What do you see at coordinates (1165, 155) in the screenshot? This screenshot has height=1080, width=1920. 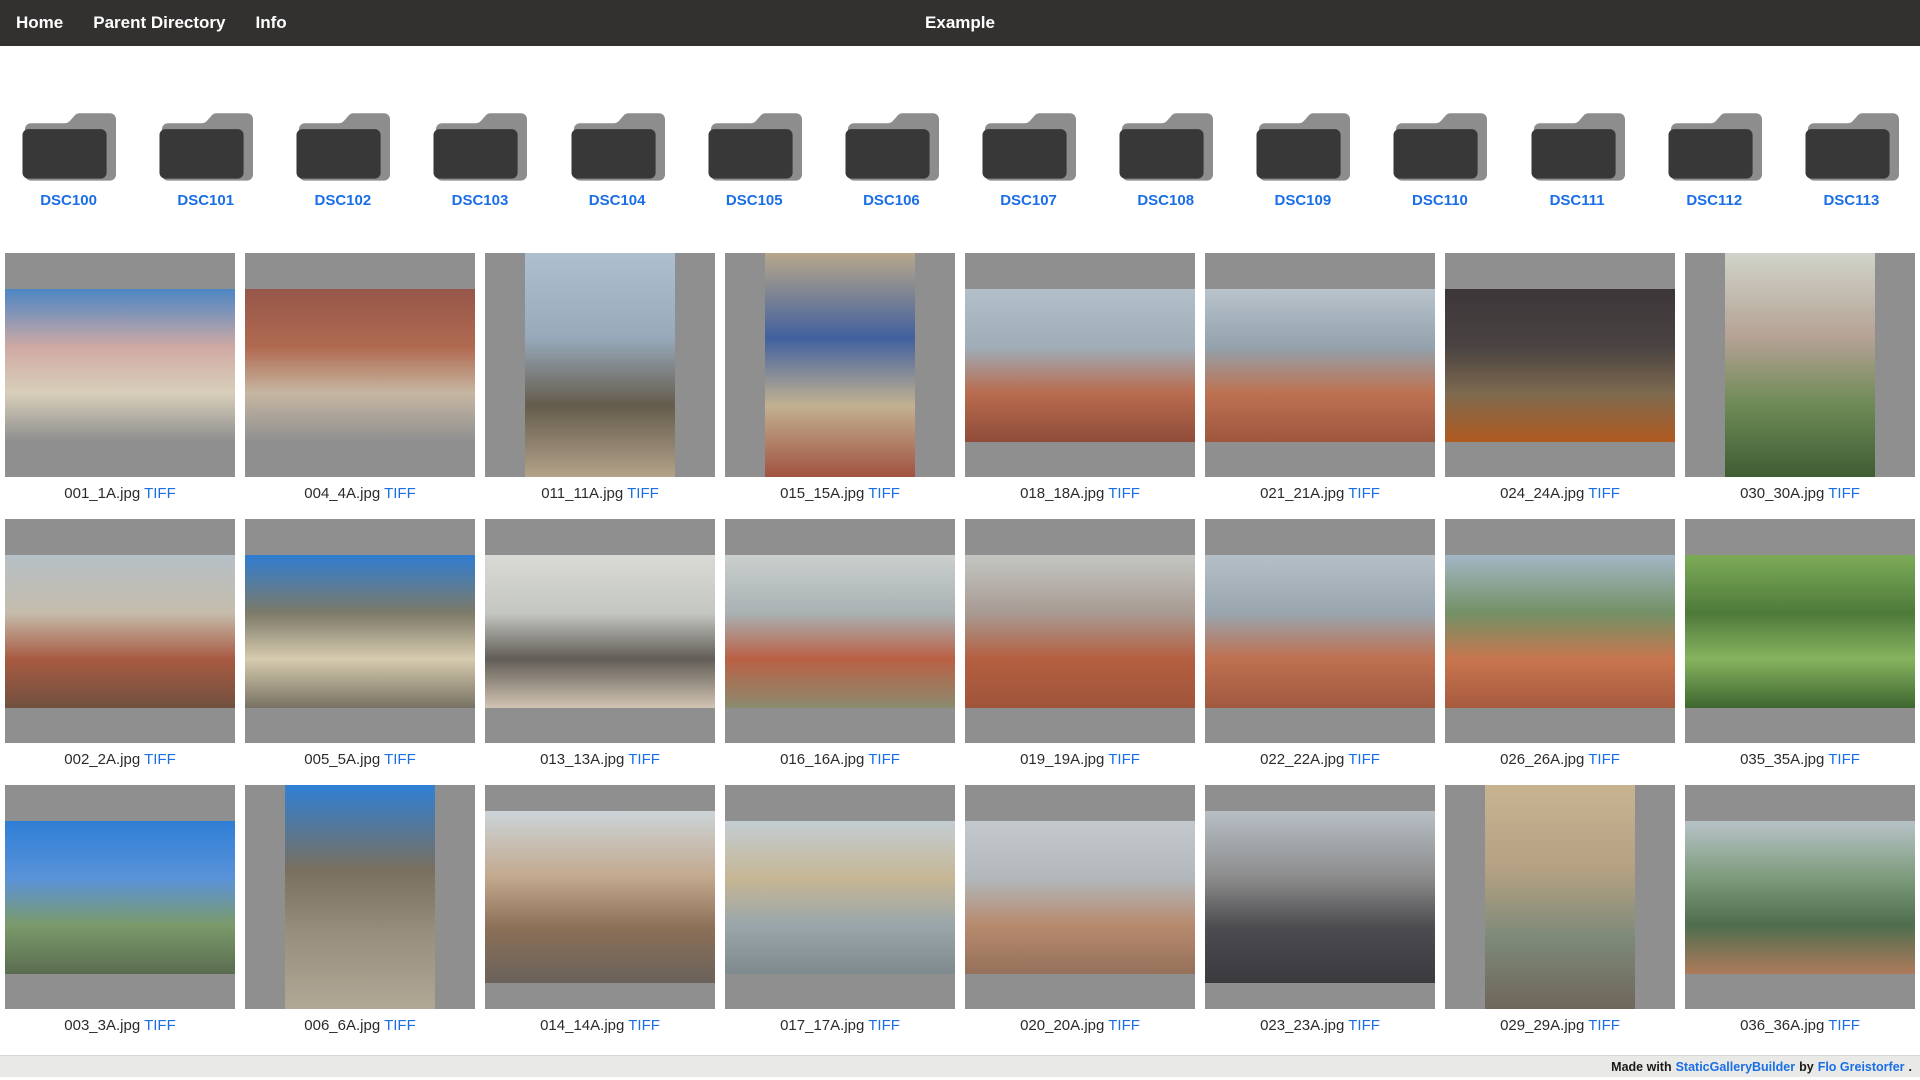 I see `folder-link: DSC108` at bounding box center [1165, 155].